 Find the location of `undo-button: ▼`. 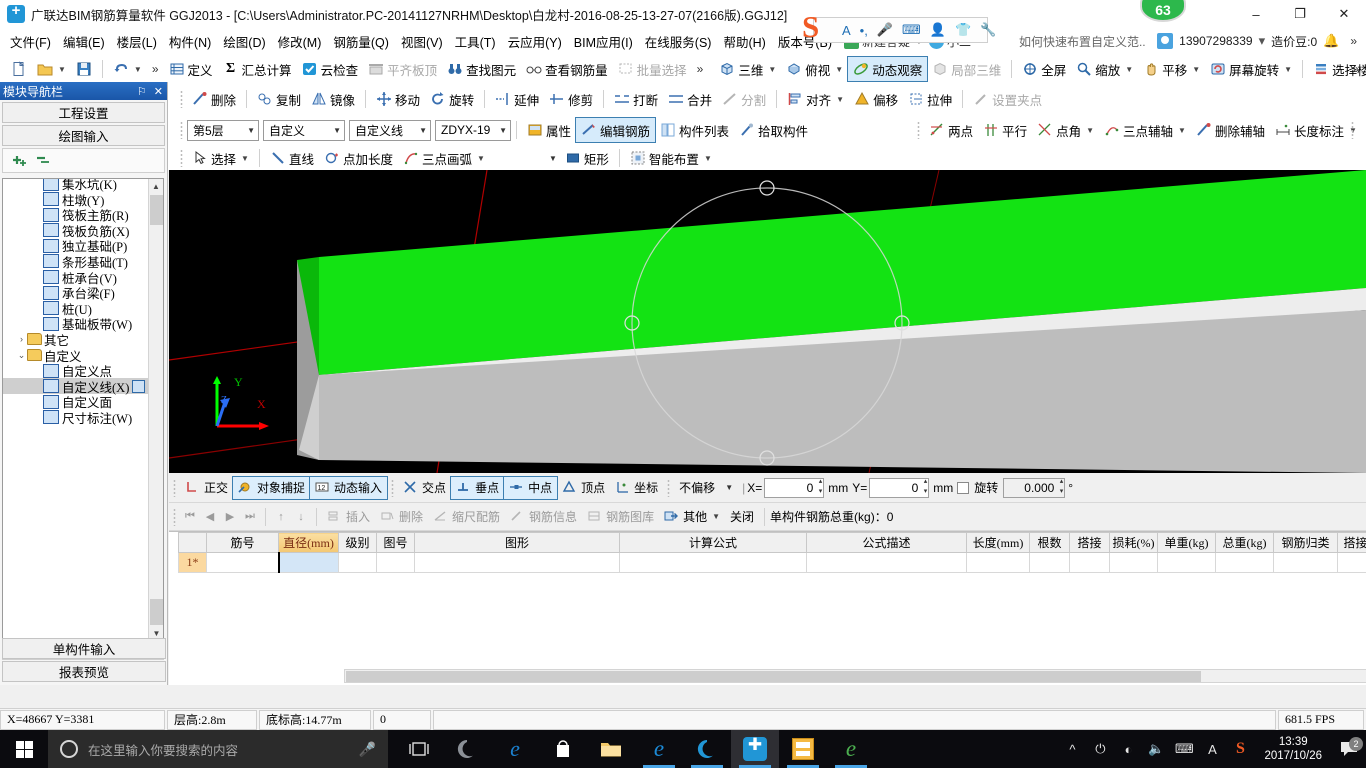

undo-button: ▼ is located at coordinates (127, 69).